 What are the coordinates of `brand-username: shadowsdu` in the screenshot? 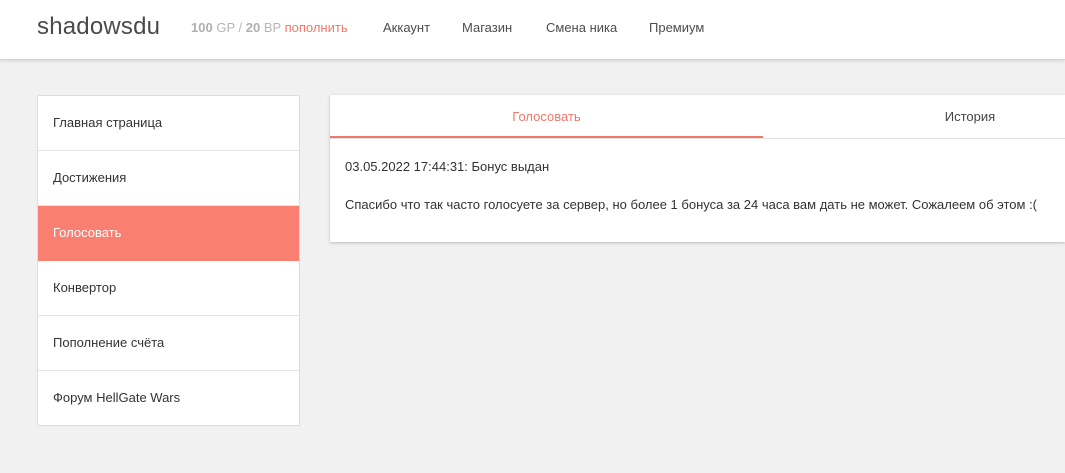 It's located at (98, 27).